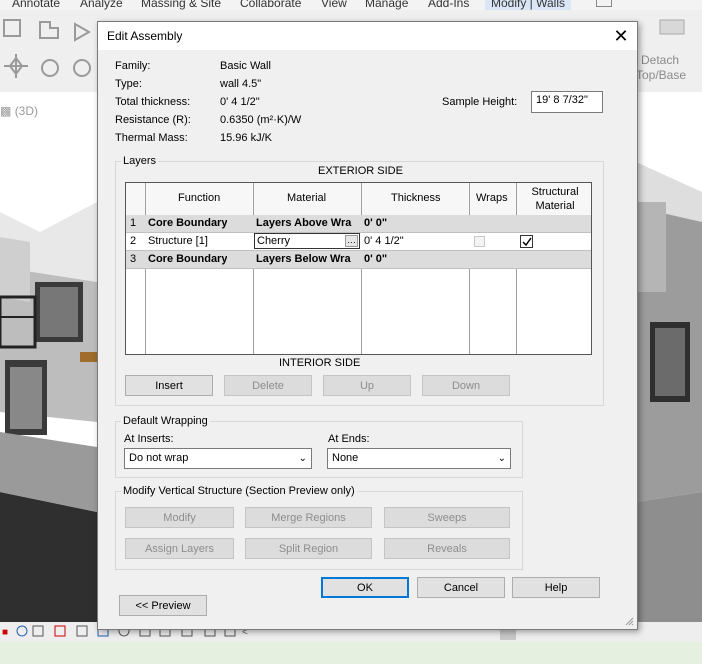 This screenshot has height=664, width=702. Describe the element at coordinates (661, 75) in the screenshot. I see `detach-label-2: Top/Base` at that location.